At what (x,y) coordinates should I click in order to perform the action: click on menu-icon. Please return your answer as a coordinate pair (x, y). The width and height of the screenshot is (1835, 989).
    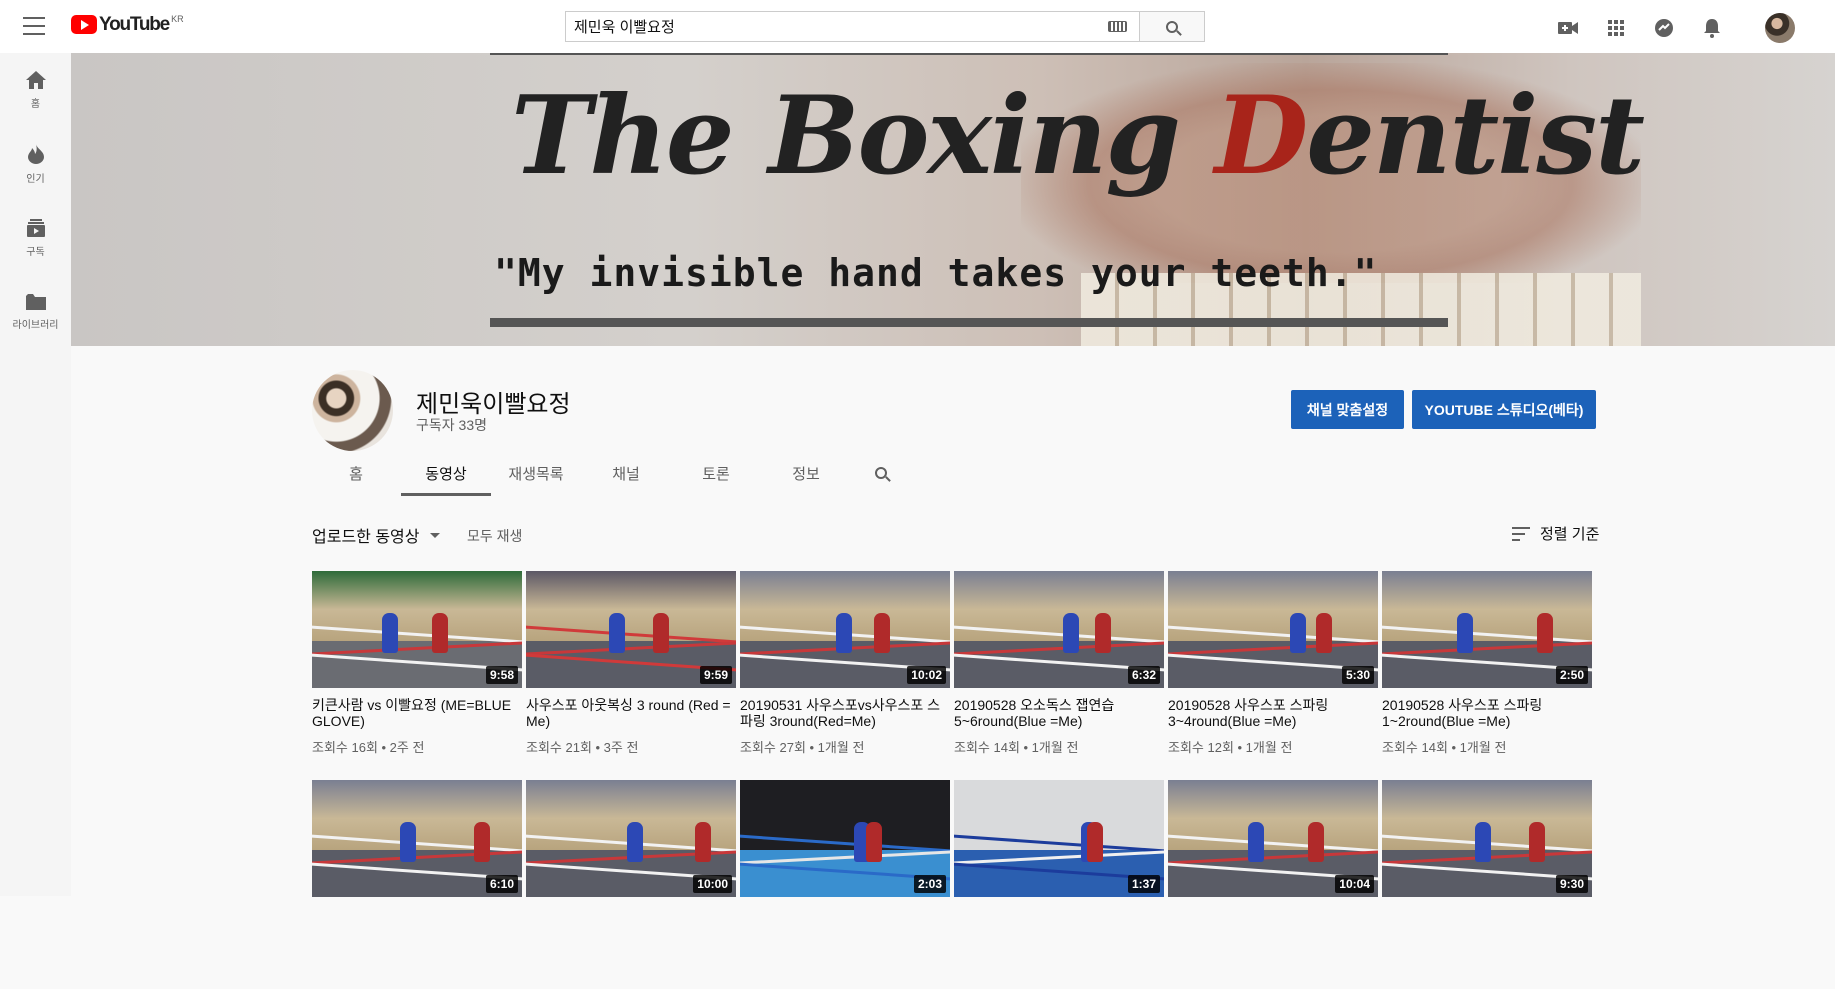
    Looking at the image, I should click on (34, 26).